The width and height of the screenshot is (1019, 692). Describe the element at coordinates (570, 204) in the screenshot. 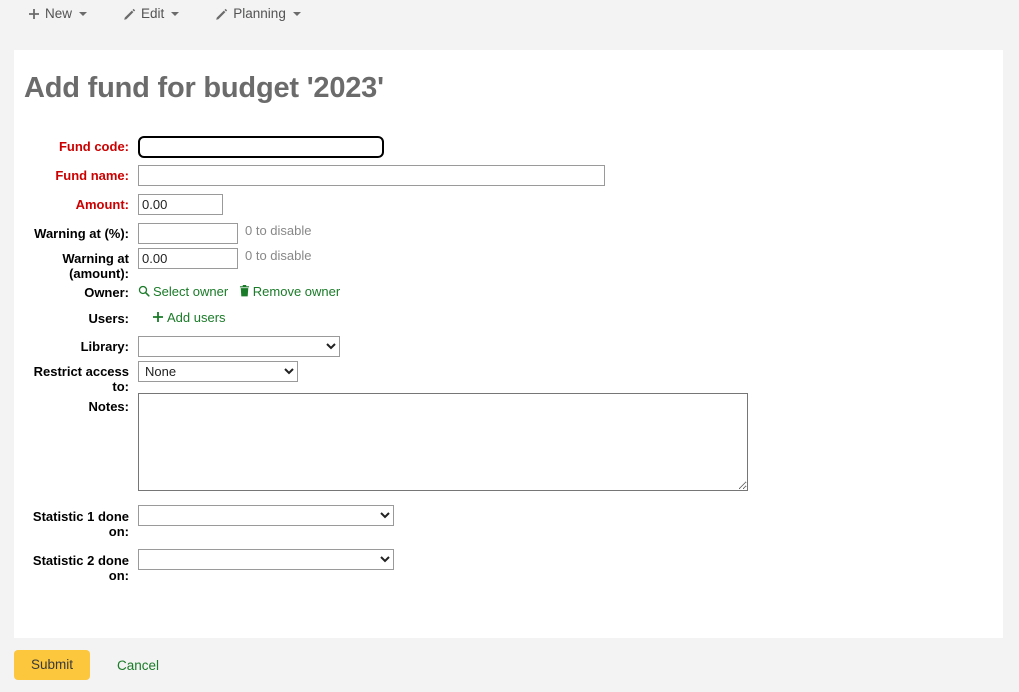

I see `amount-field-wrap` at that location.